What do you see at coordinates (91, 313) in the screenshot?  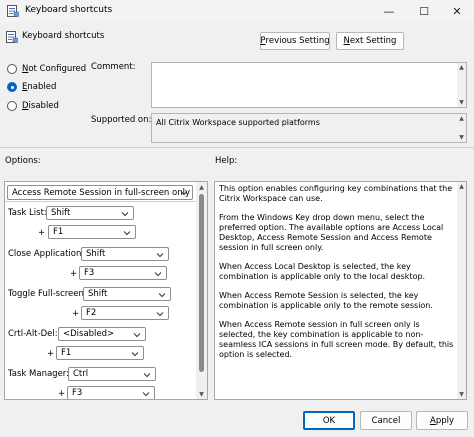 I see `toggle-fullscreen-key-value: F2` at bounding box center [91, 313].